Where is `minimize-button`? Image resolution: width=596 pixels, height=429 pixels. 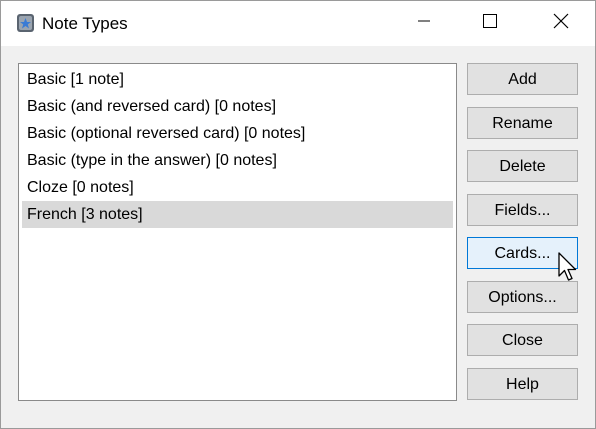
minimize-button is located at coordinates (424, 23).